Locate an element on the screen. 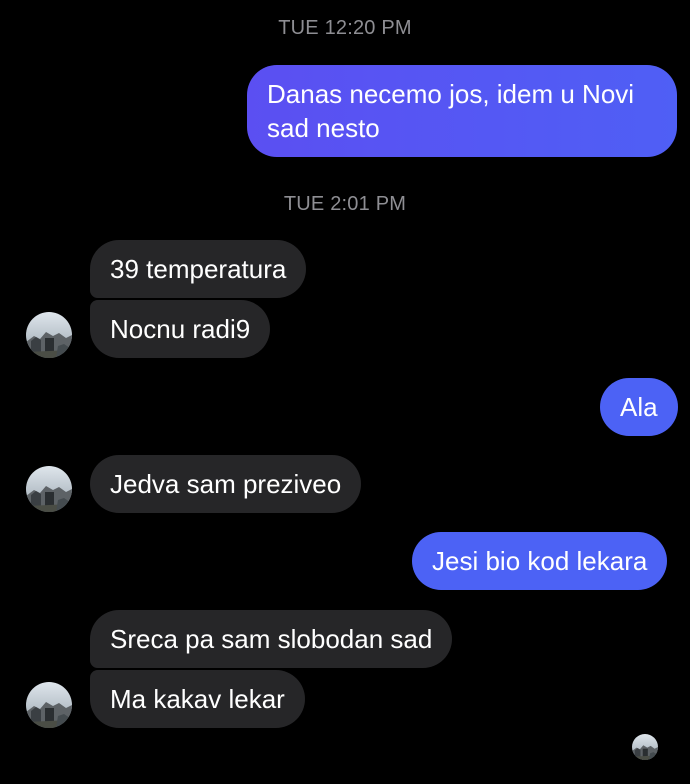 Image resolution: width=690 pixels, height=784 pixels. message-text: Sreca pa sam slobodan sad is located at coordinates (271, 639).